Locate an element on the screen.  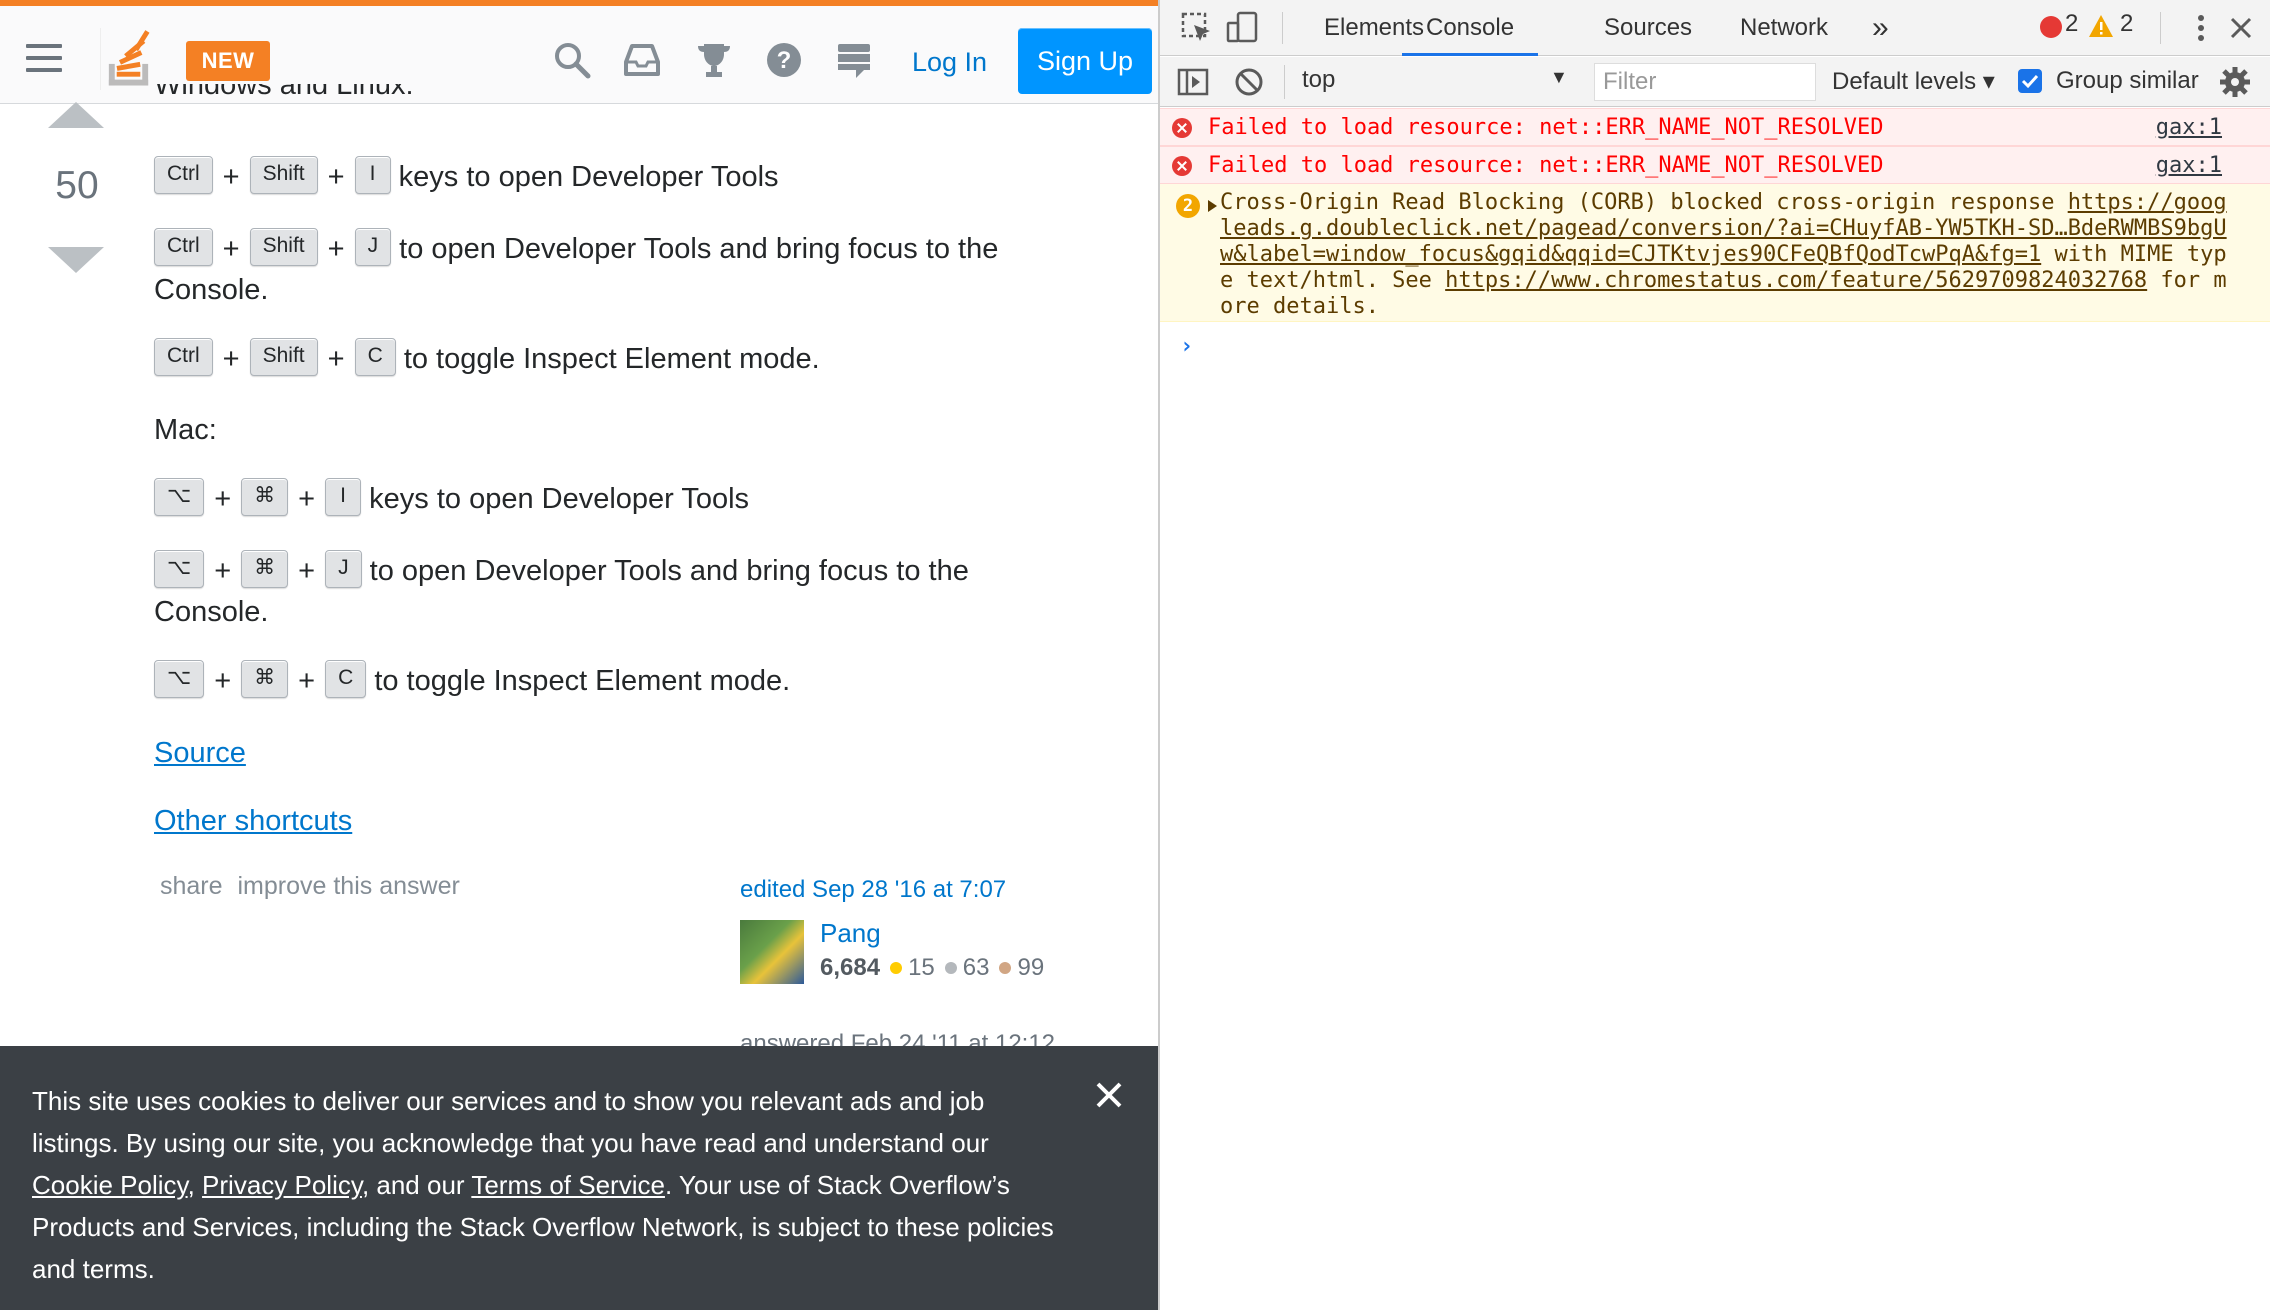
shortcut-row: ⌥ + ⌘ + I keys to open Developer Tools is located at coordinates (451, 499).